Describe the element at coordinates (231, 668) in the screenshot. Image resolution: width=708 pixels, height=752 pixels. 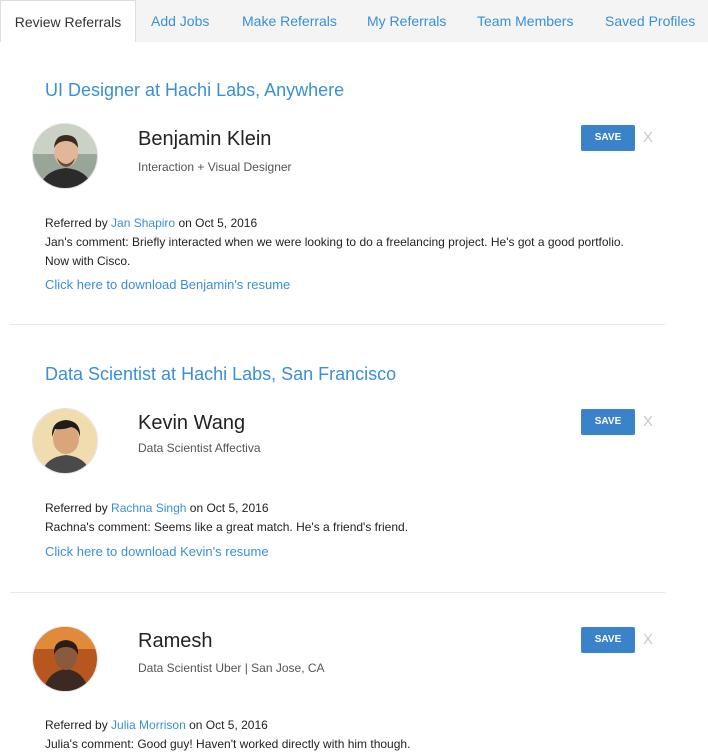
I see `candidate-headline: Data Scientist Uber | San Jose, CA` at that location.